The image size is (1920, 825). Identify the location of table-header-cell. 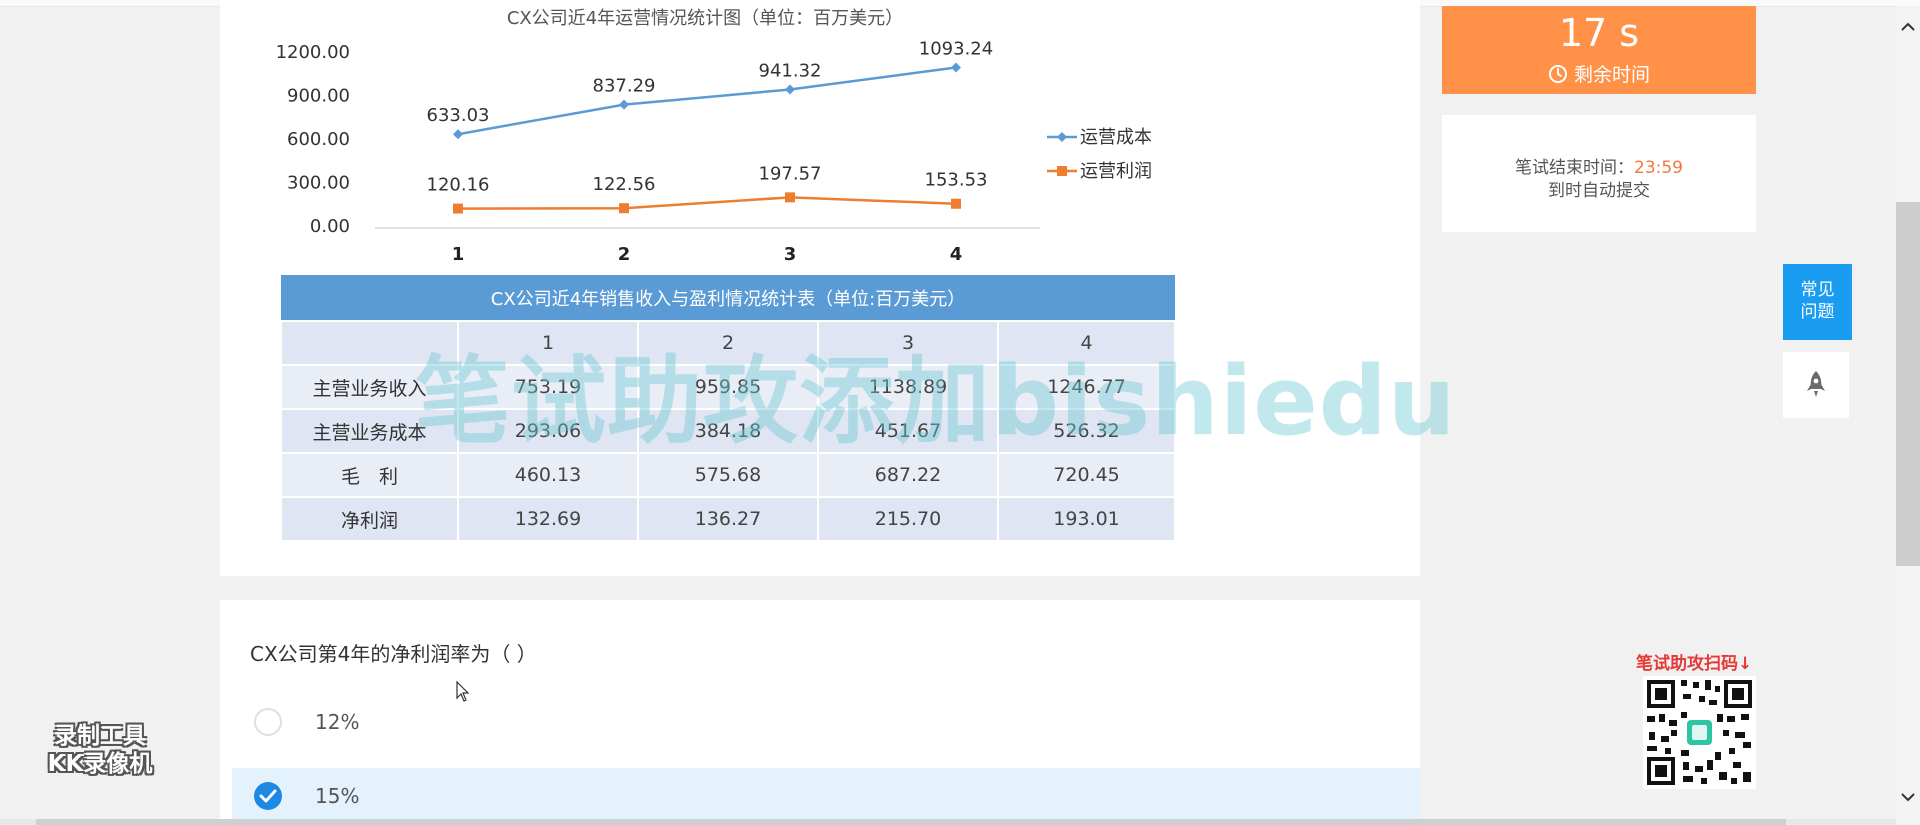
(369, 343).